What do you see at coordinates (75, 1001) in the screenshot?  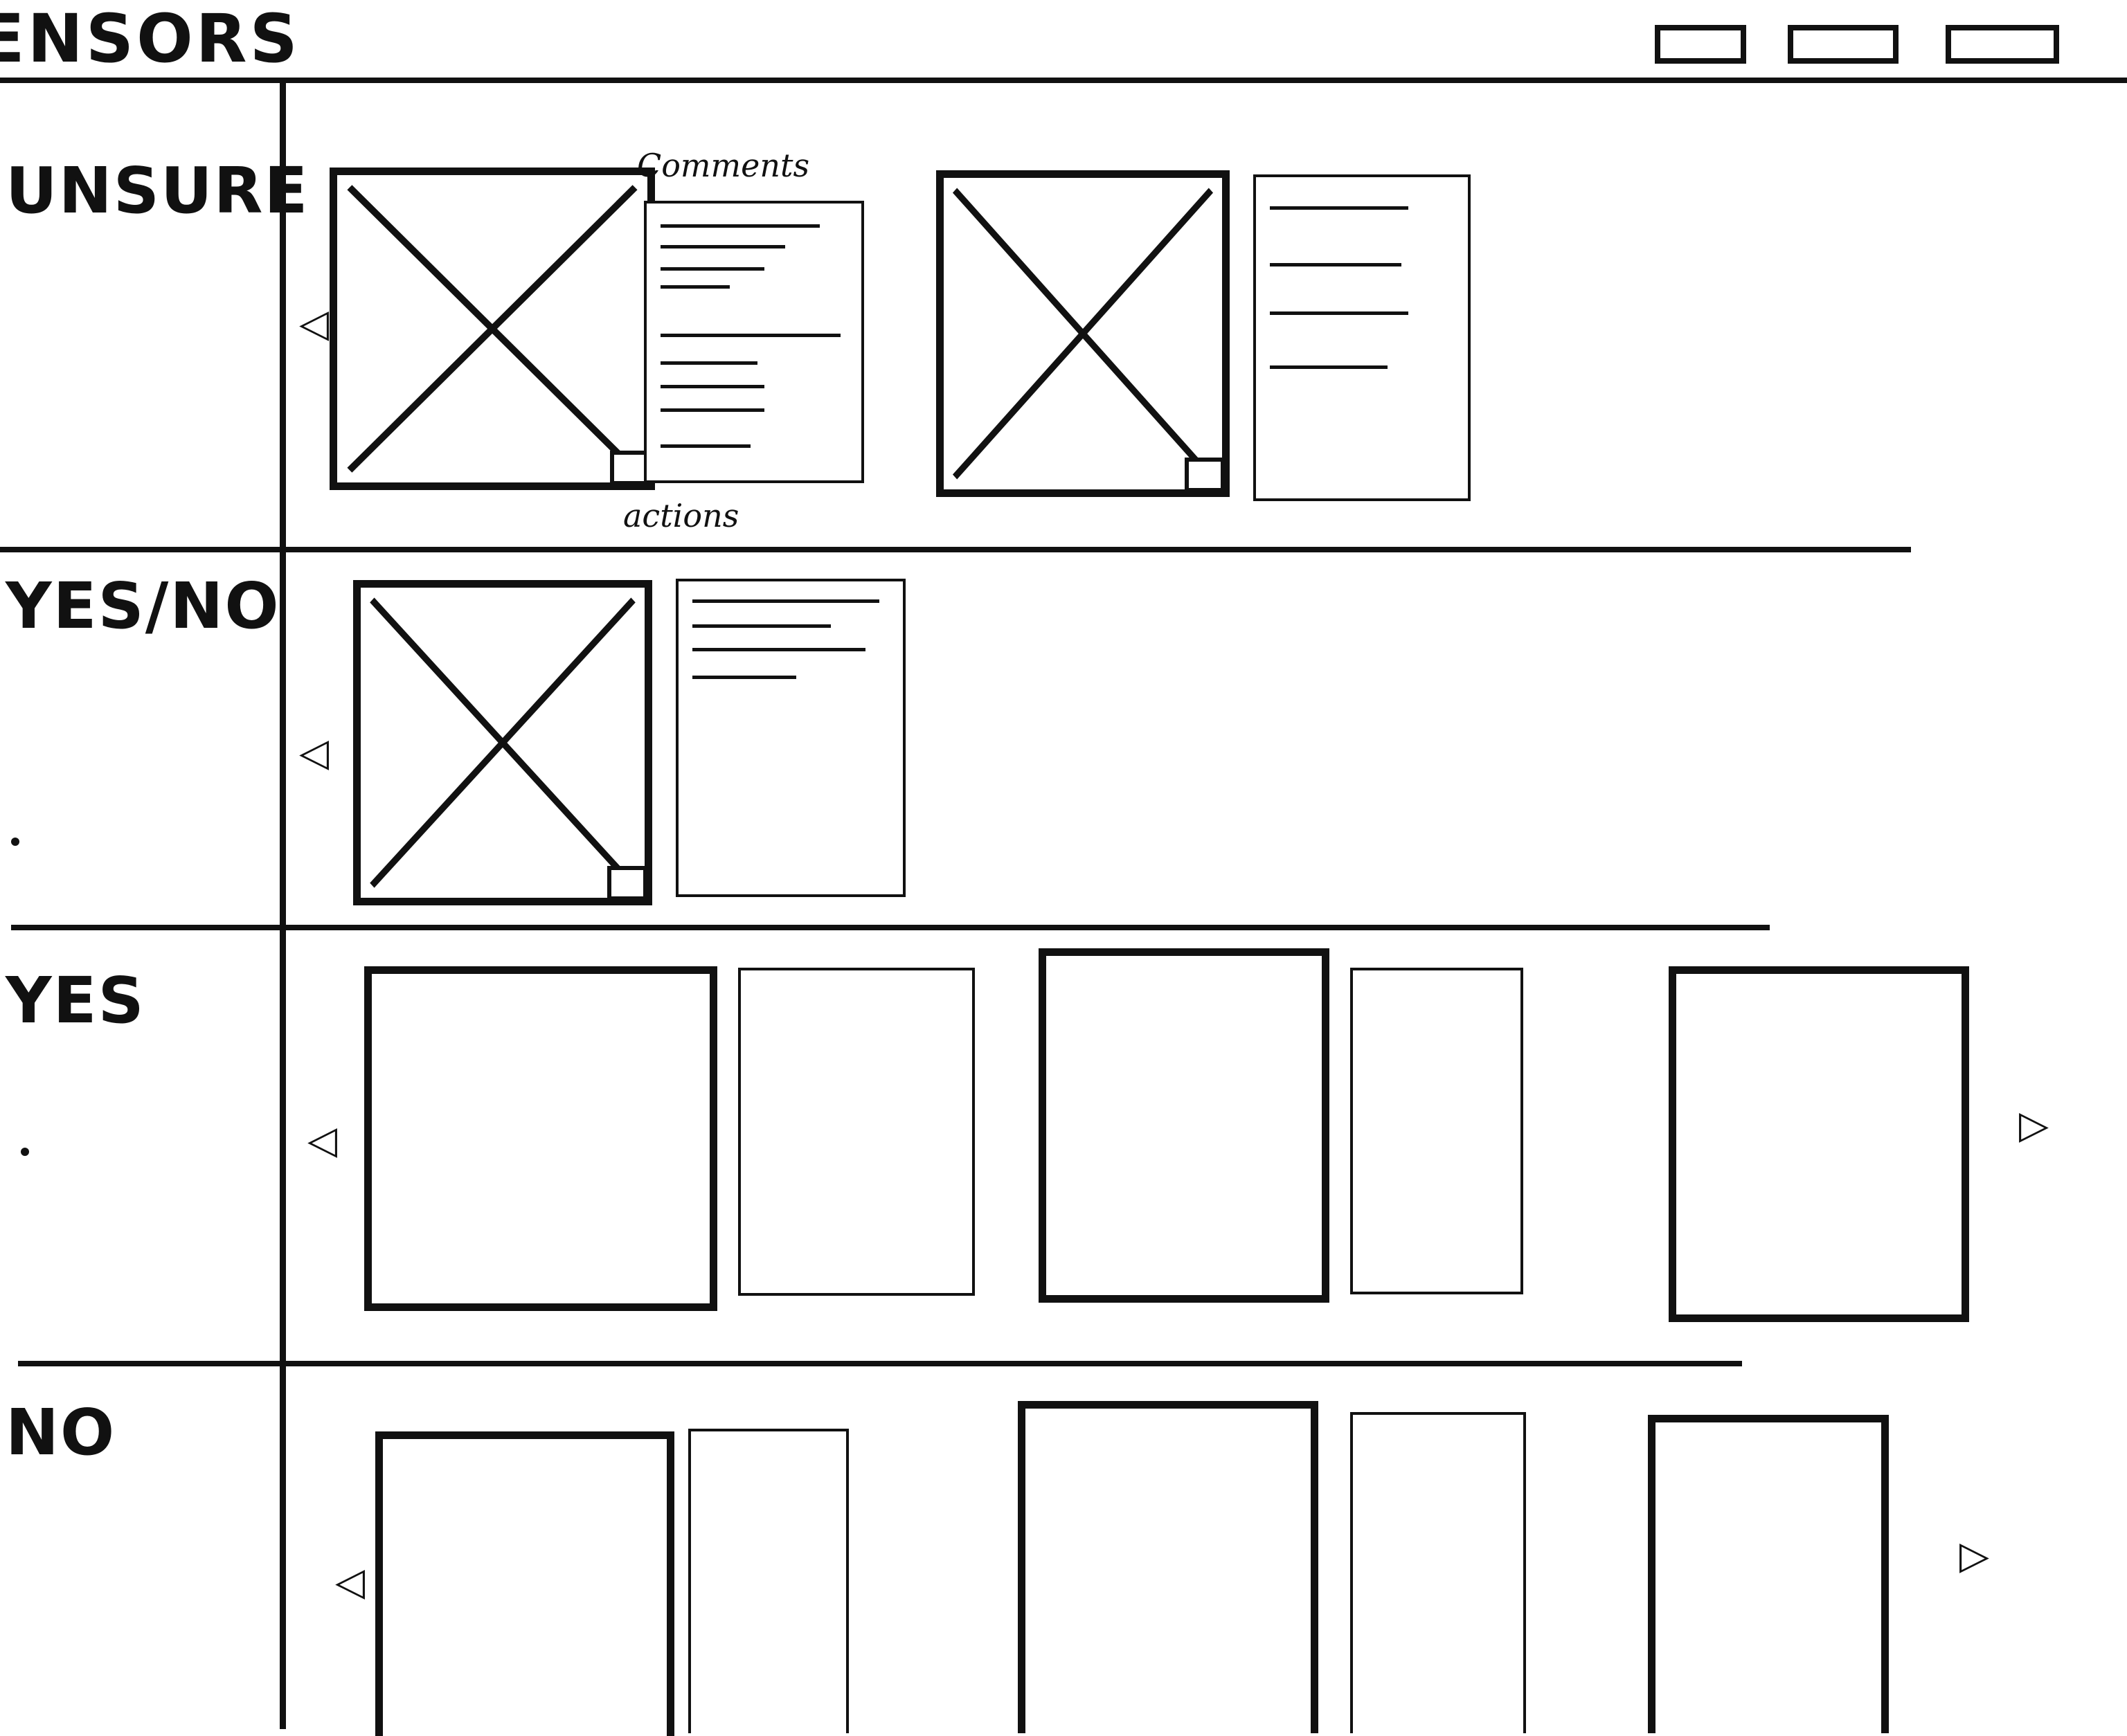 I see `category-label-yes: YES` at bounding box center [75, 1001].